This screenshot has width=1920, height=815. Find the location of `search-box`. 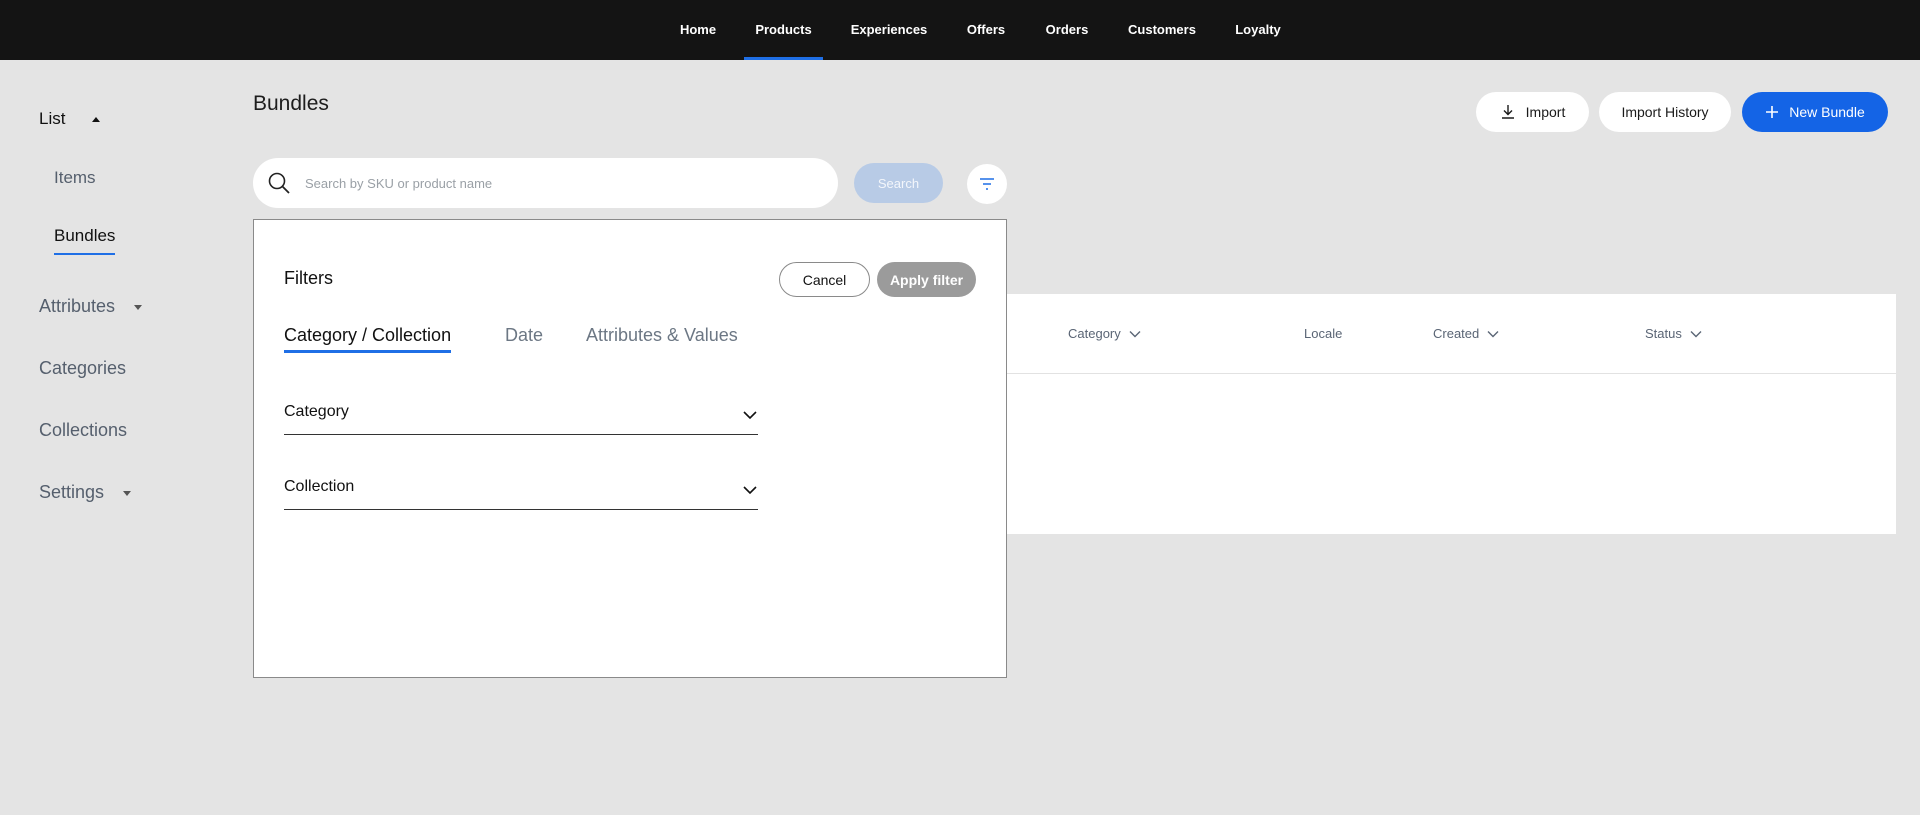

search-box is located at coordinates (545, 183).